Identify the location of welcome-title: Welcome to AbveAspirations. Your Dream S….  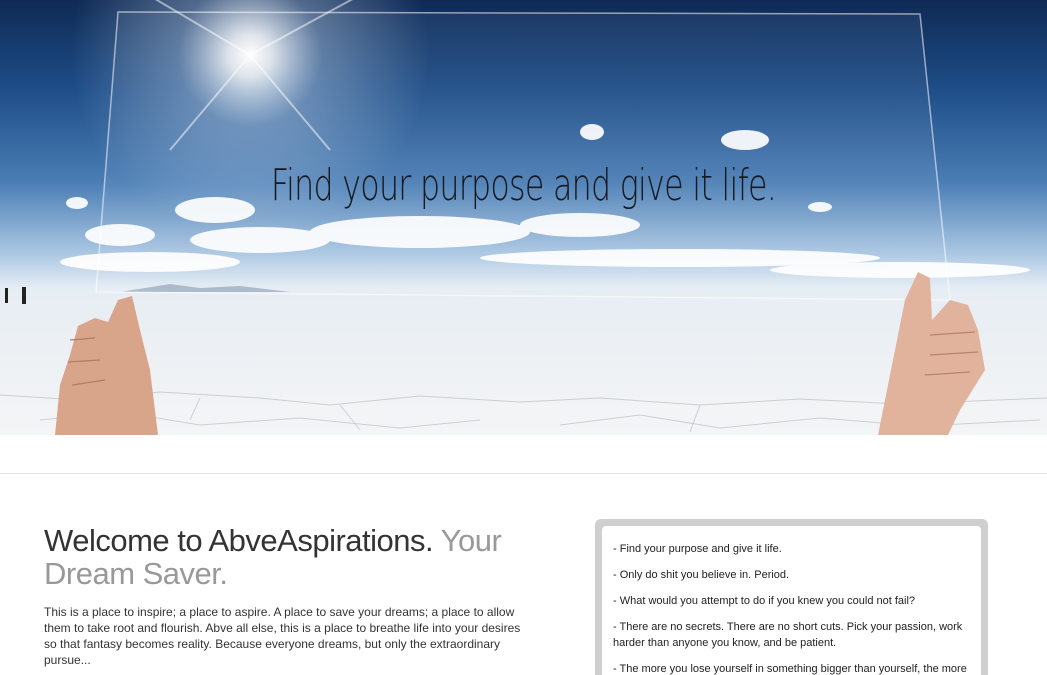
(284, 557).